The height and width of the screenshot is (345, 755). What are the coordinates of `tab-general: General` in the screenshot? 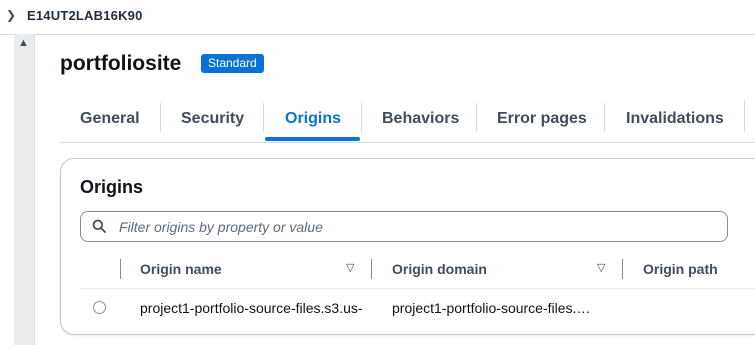 It's located at (110, 120).